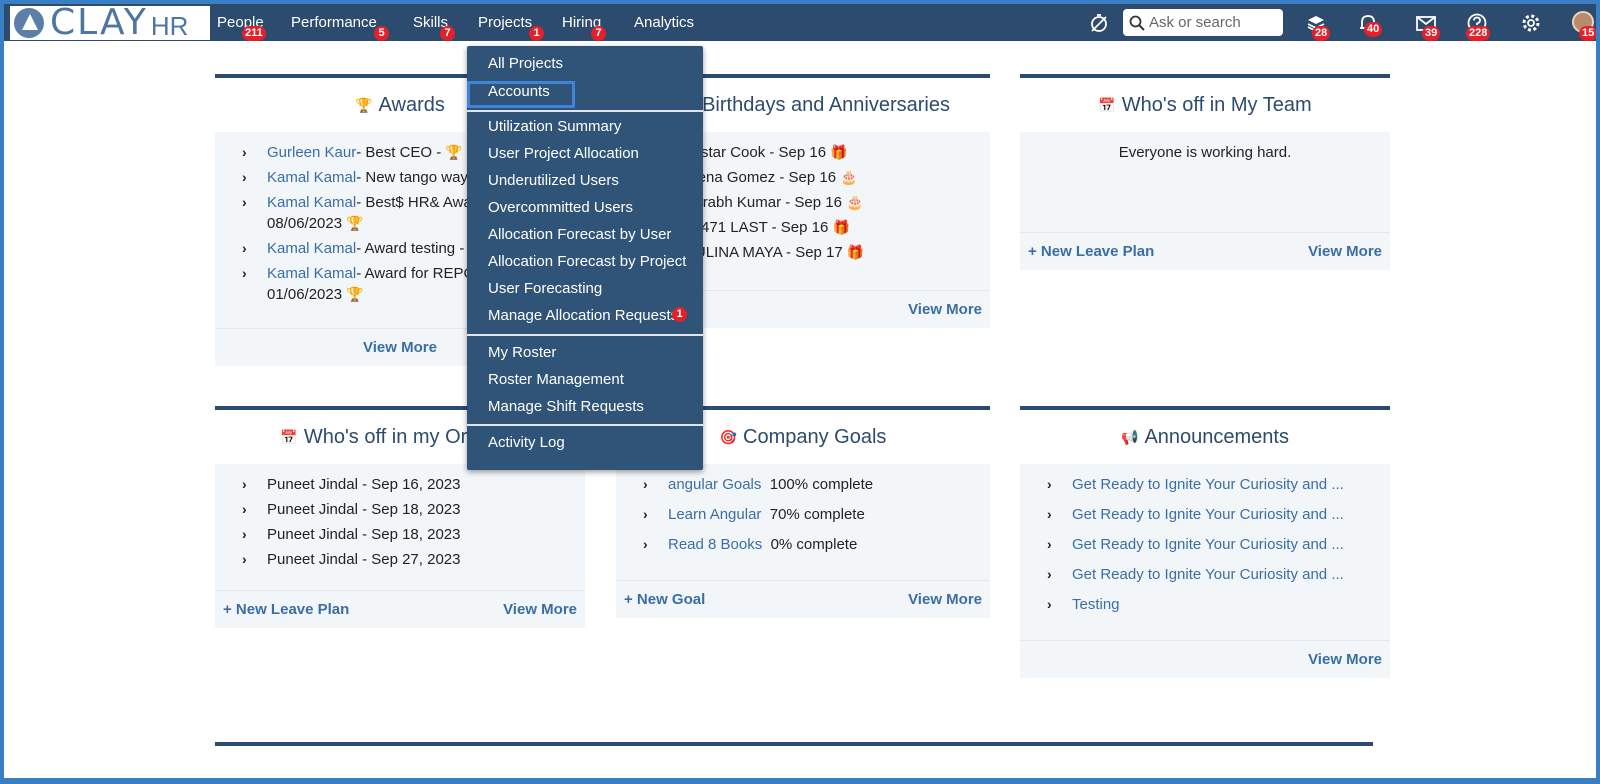  I want to click on list-item: › Learn Angular 70% complete, so click(754, 514).